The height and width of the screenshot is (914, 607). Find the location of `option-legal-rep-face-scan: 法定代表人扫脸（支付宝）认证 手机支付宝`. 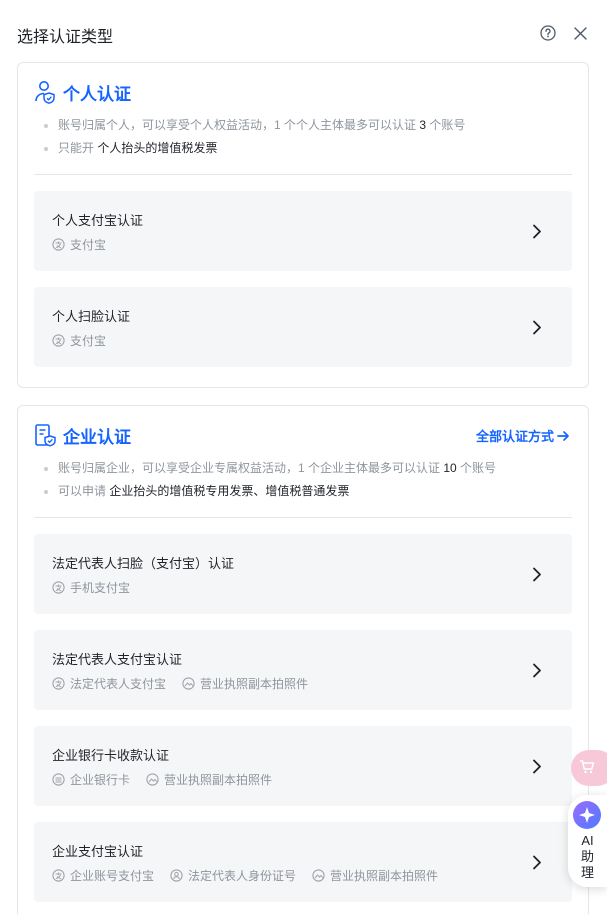

option-legal-rep-face-scan: 法定代表人扫脸（支付宝）认证 手机支付宝 is located at coordinates (303, 574).